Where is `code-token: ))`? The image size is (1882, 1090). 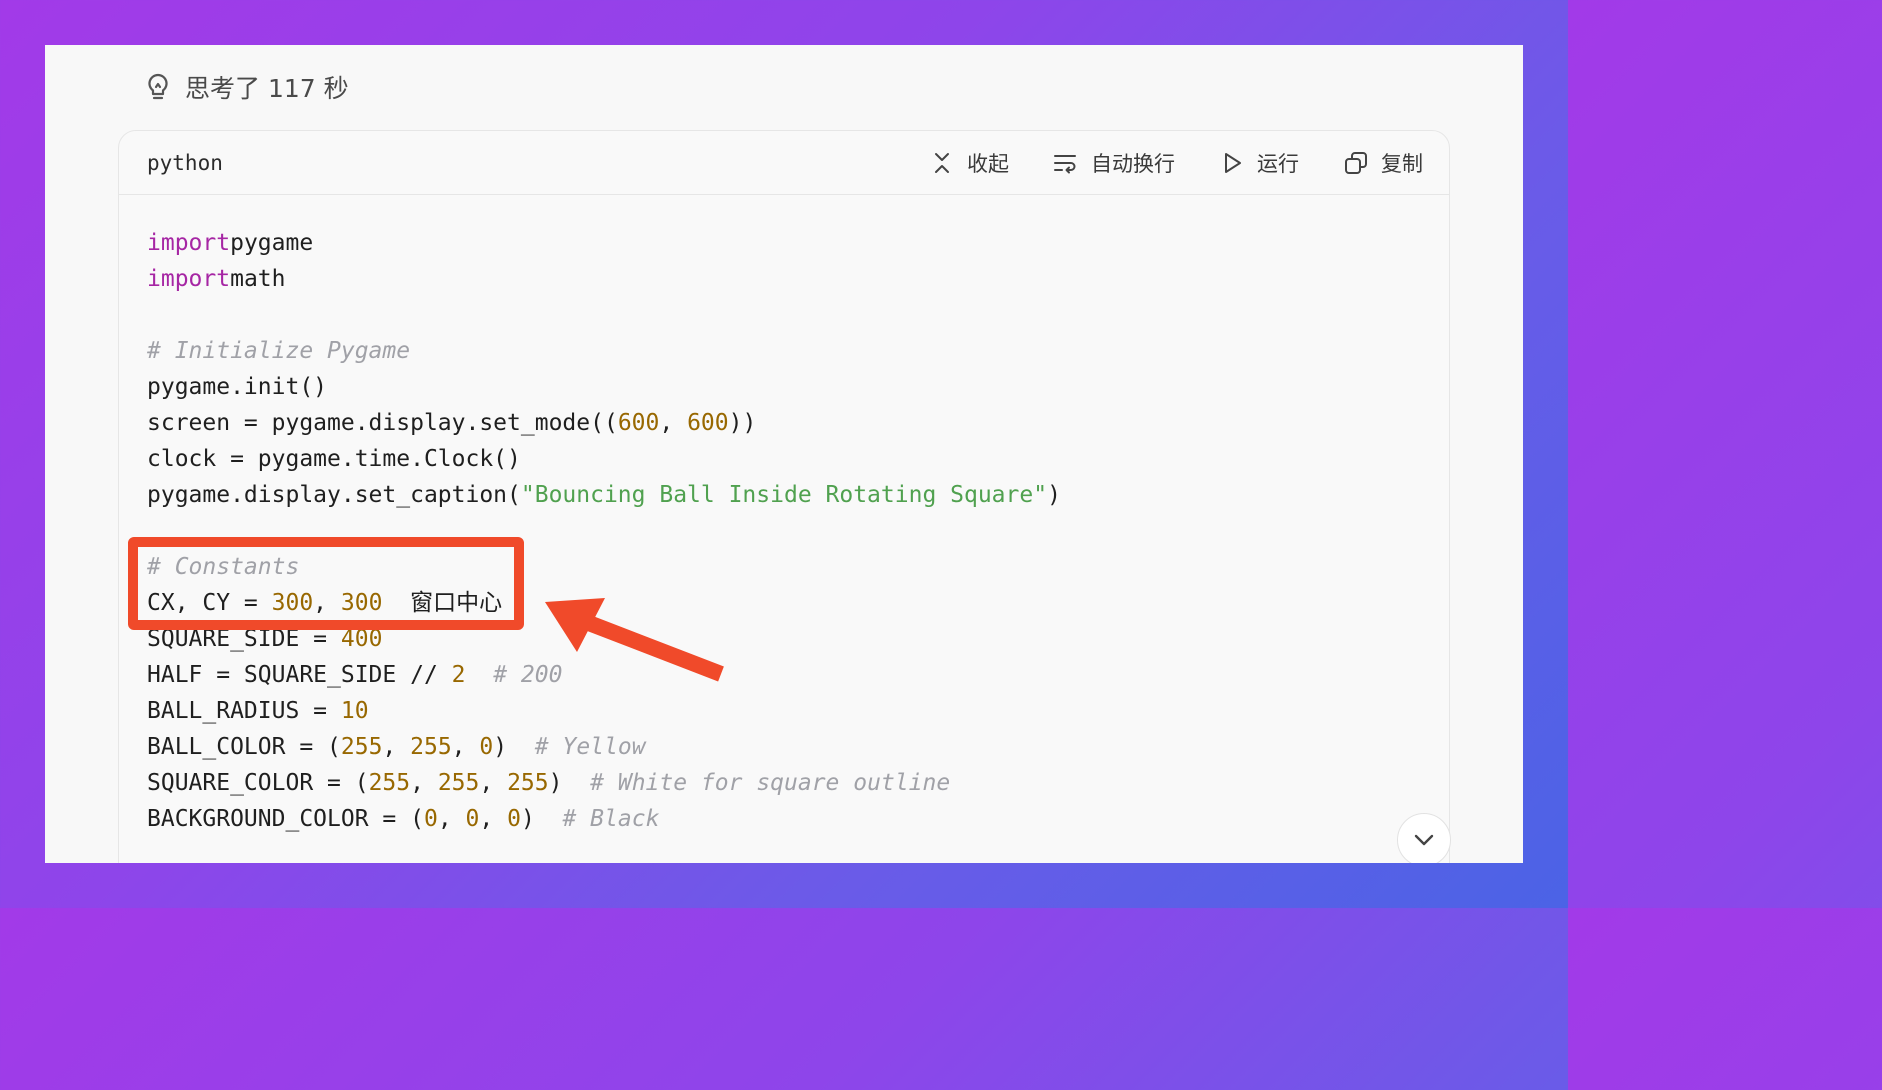
code-token: )) is located at coordinates (742, 423).